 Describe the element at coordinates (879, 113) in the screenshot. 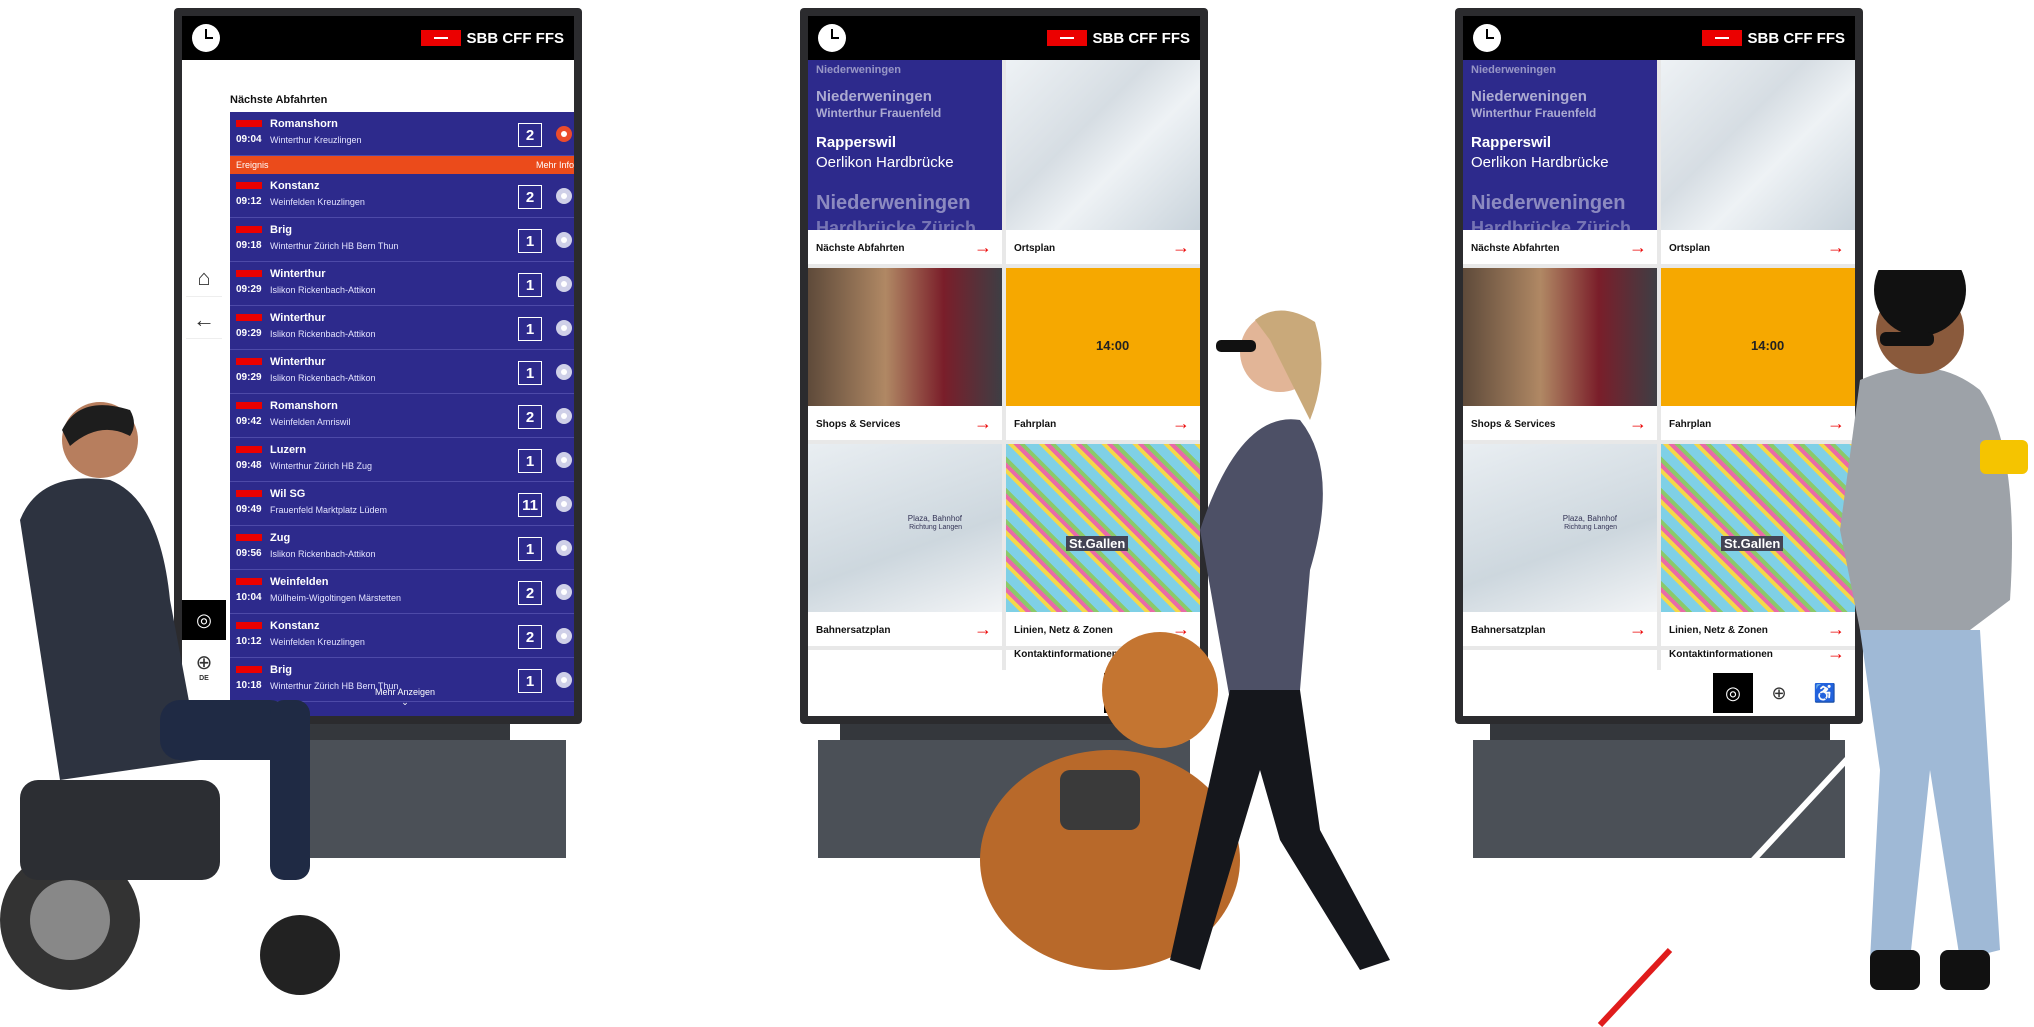

I see `preview-line: Winterthur Frauenfeld` at that location.